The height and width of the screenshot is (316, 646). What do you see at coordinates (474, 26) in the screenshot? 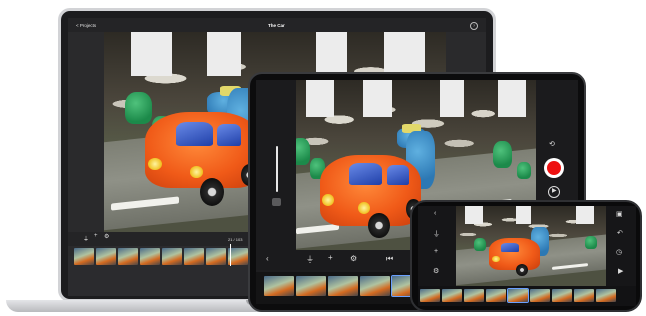
I see `help-icon: ?` at bounding box center [474, 26].